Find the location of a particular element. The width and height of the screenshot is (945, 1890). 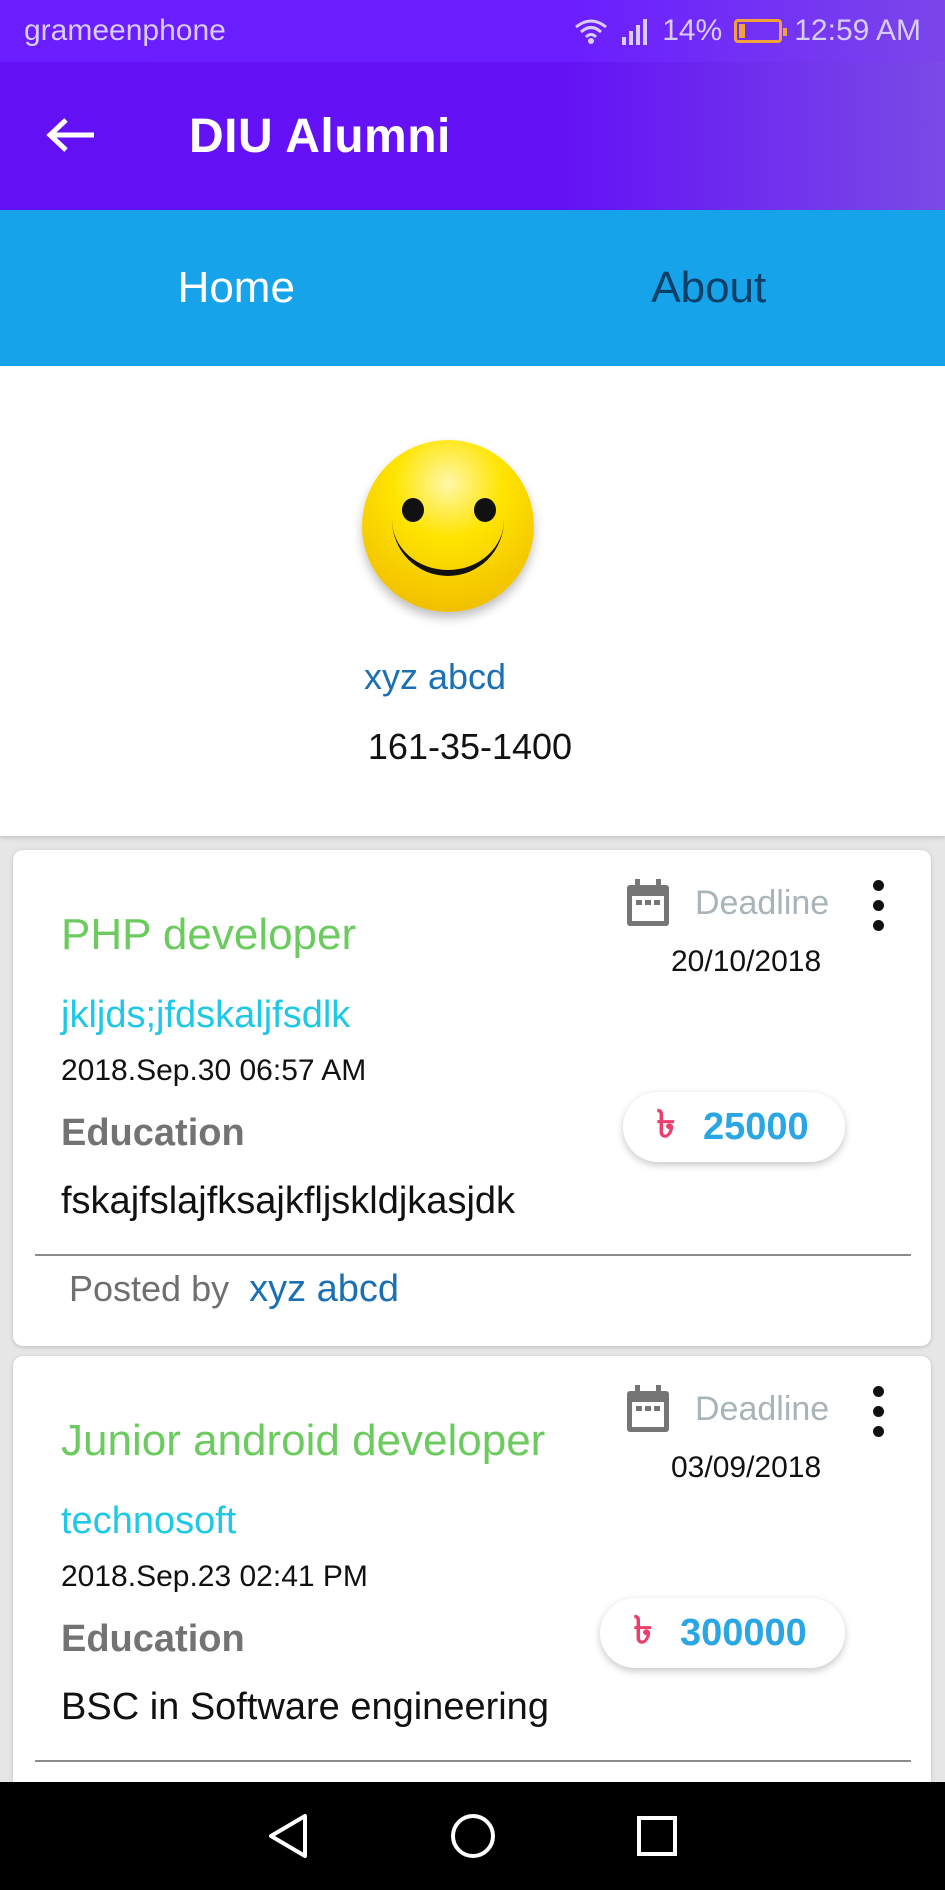

wifi-icon is located at coordinates (591, 31).